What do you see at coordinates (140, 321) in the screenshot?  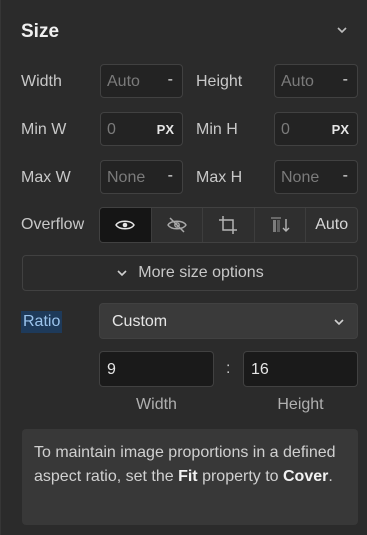 I see `ratio-selected-value: Custom` at bounding box center [140, 321].